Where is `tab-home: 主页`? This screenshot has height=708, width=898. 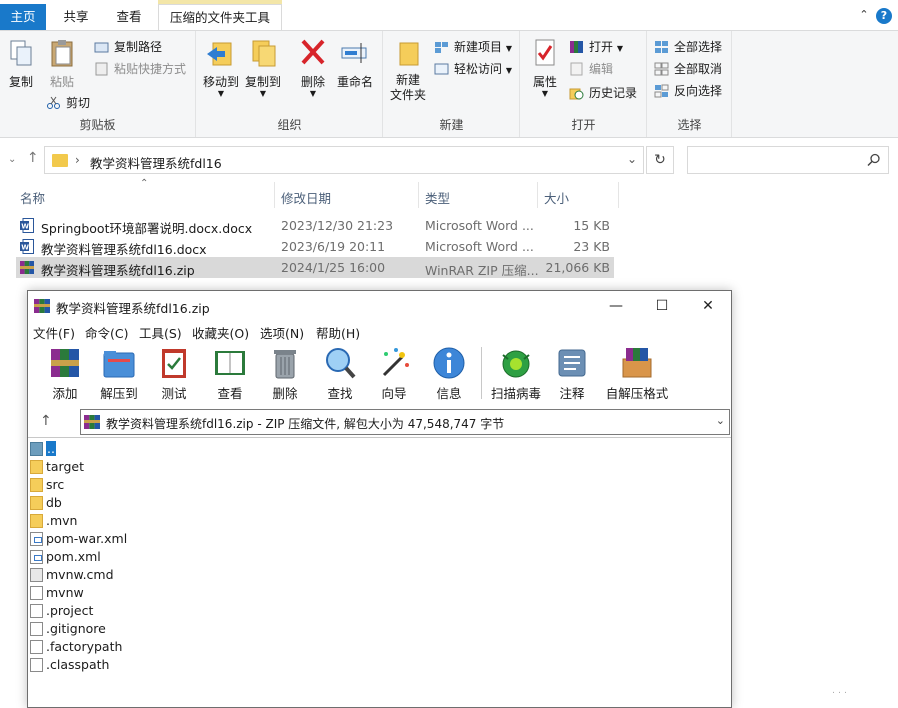 tab-home: 主页 is located at coordinates (23, 17).